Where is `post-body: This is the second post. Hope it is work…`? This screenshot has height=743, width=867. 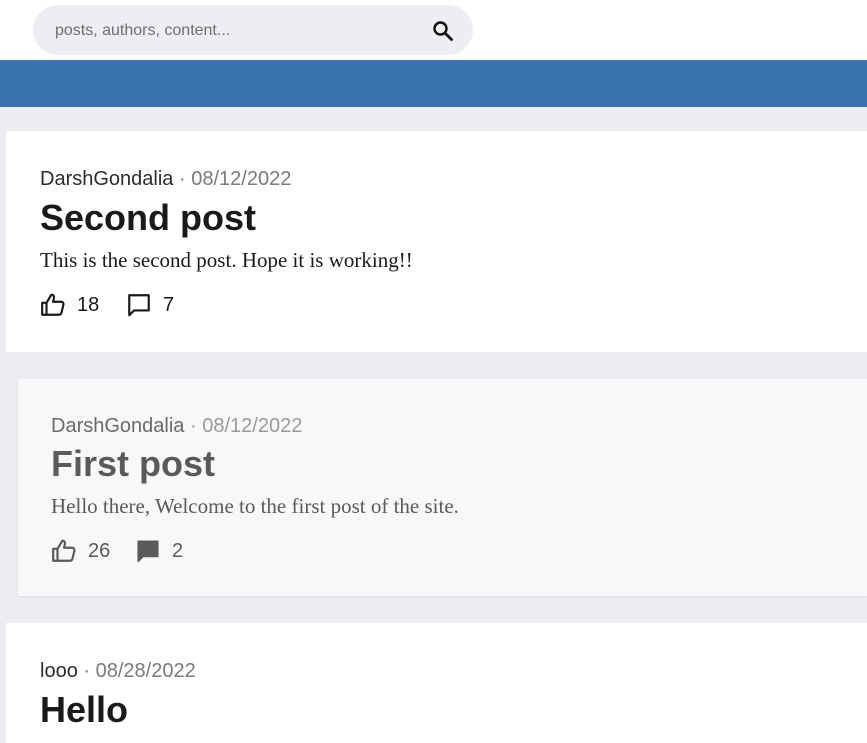 post-body: This is the second post. Hope it is work… is located at coordinates (226, 260).